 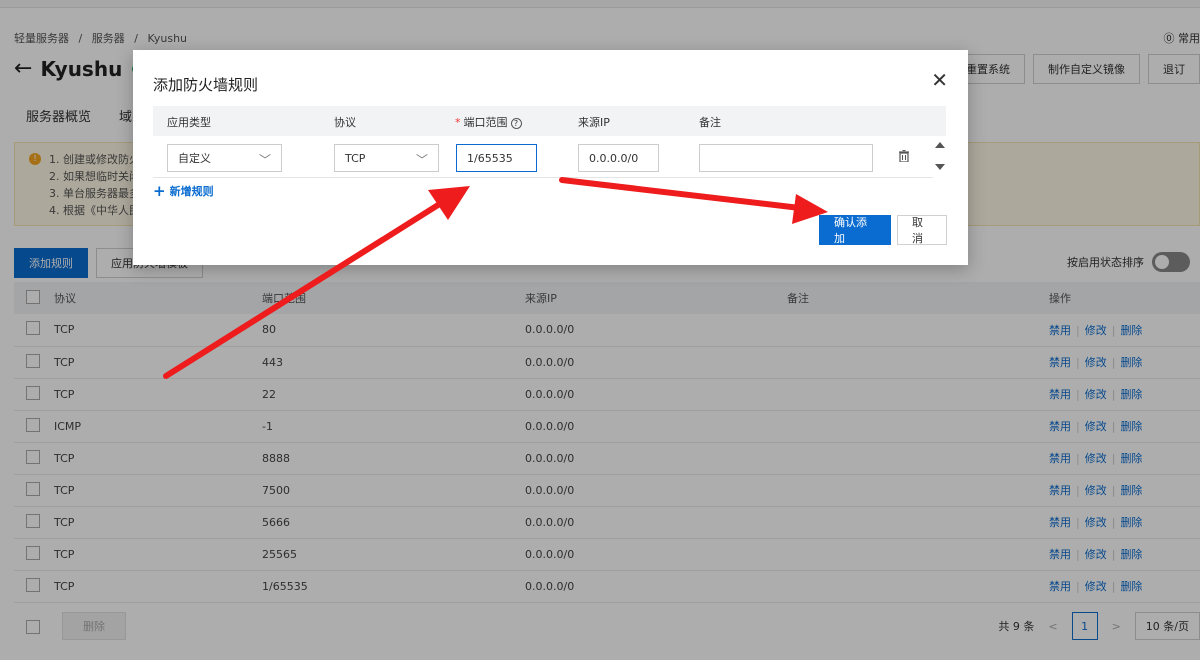 What do you see at coordinates (355, 158) in the screenshot?
I see `protocol-value: TCP` at bounding box center [355, 158].